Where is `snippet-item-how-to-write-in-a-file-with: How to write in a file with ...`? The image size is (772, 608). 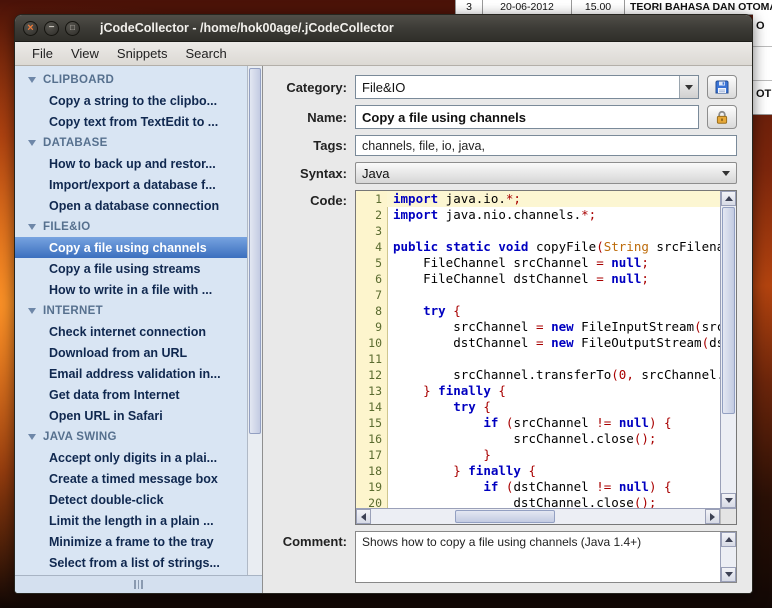
snippet-item-how-to-write-in-a-file-with: How to write in a file with ... is located at coordinates (131, 289).